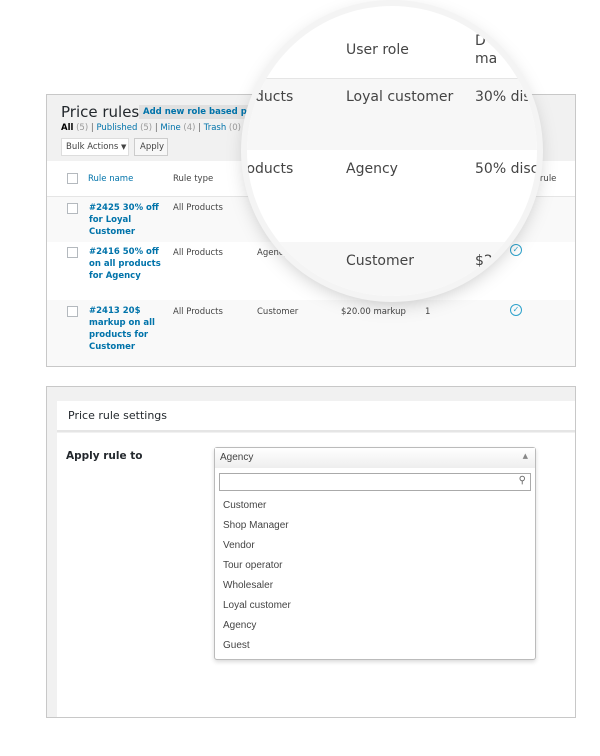 The height and width of the screenshot is (756, 600). I want to click on apply-button: Apply, so click(151, 147).